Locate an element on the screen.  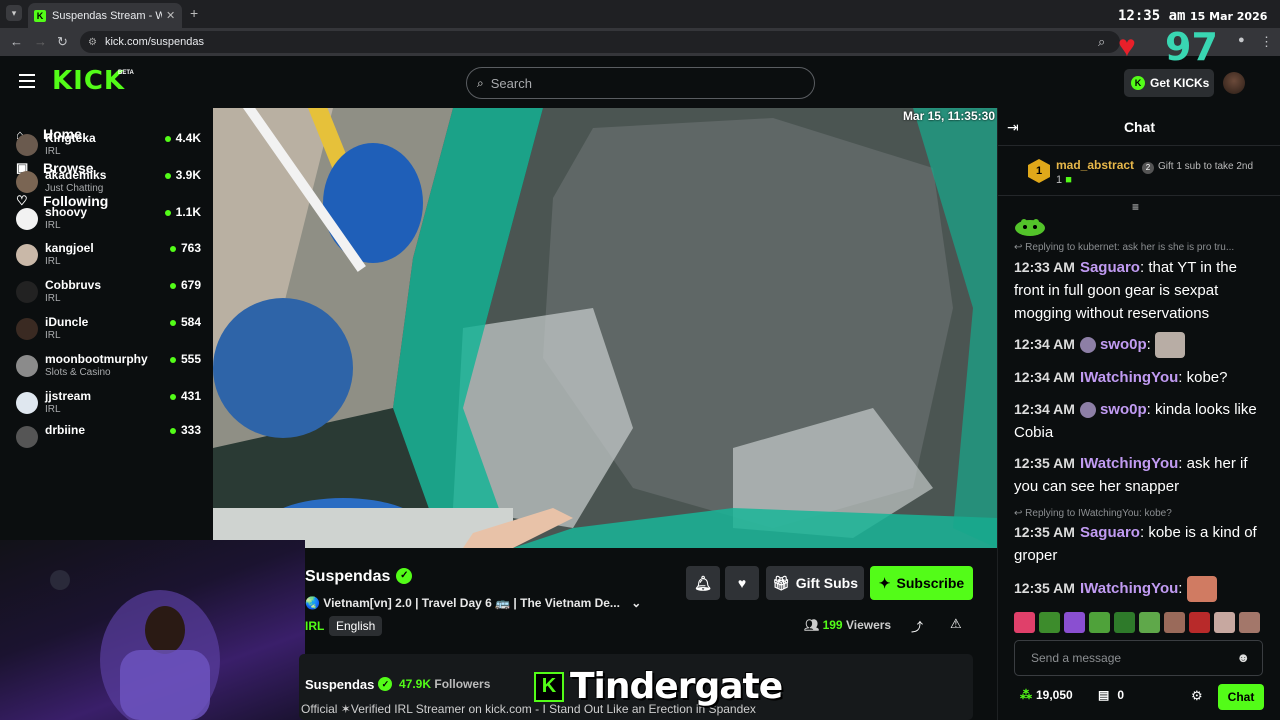
site-header: KICK BETA ⌕ Search K Get KICKs is located at coordinates (640, 82).